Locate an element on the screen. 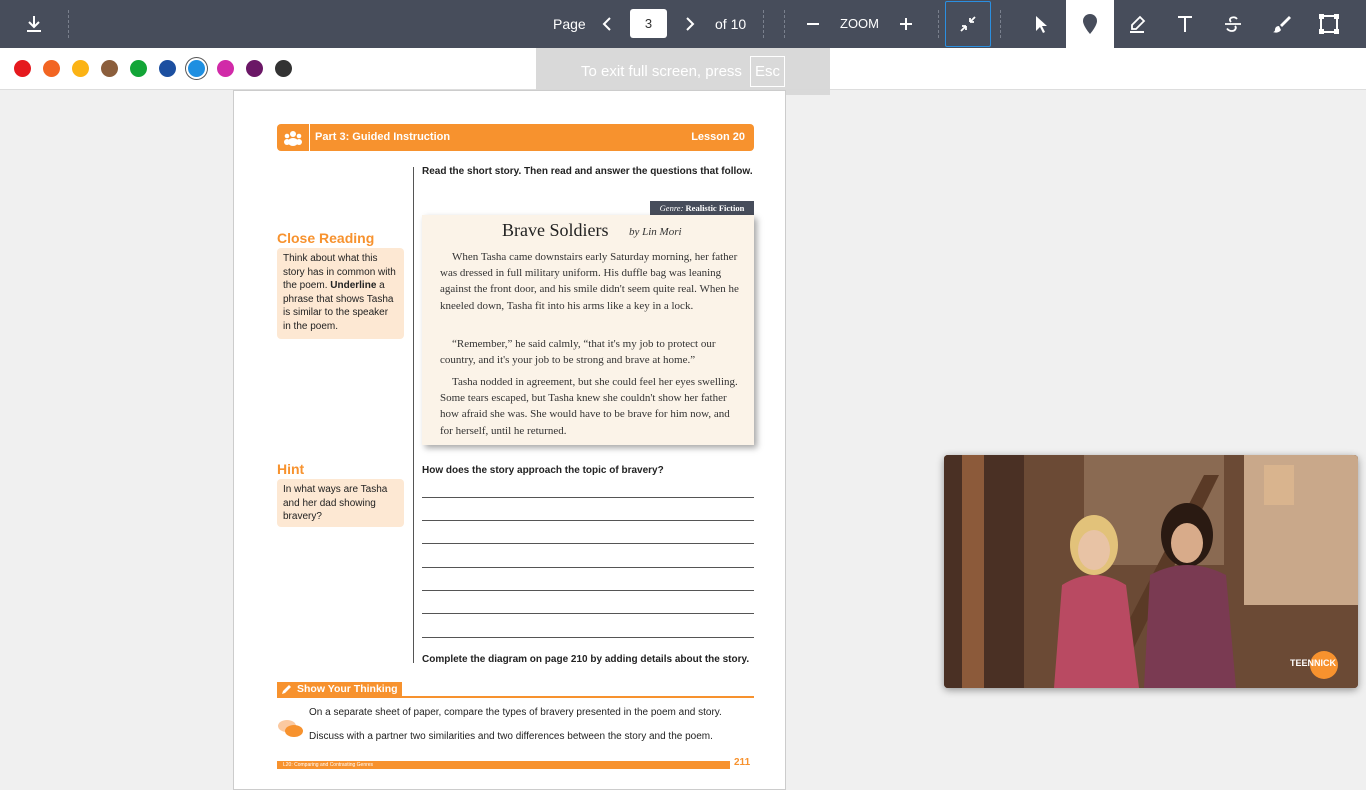 This screenshot has height=790, width=1366. discussion-icon is located at coordinates (290, 728).